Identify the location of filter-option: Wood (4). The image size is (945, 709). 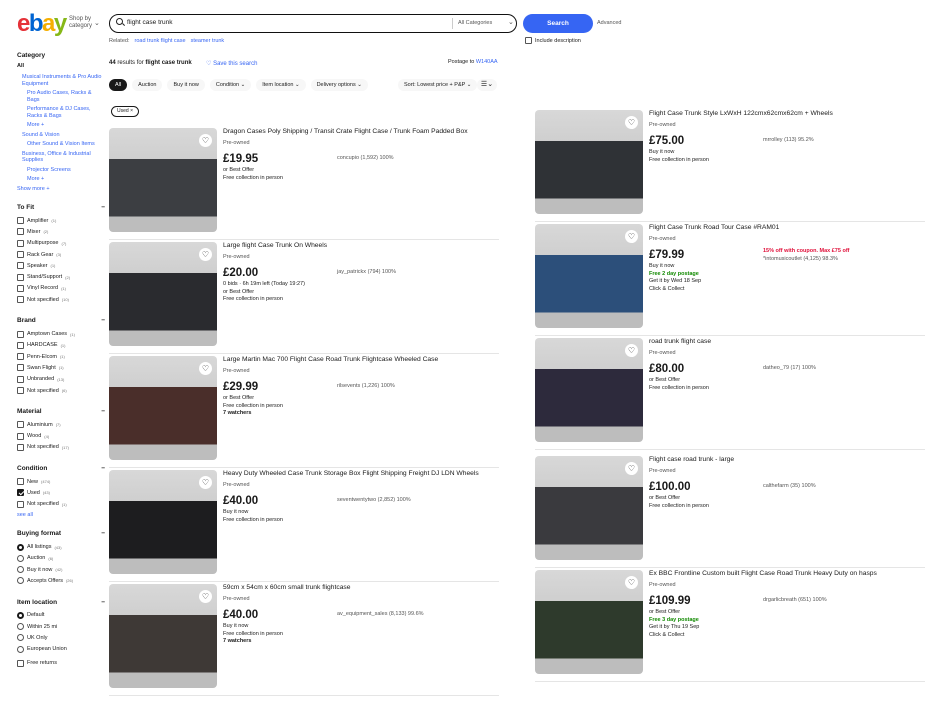
(61, 435).